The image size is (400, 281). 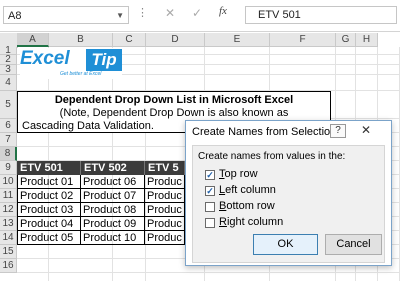 I want to click on column-header: H, so click(x=367, y=40).